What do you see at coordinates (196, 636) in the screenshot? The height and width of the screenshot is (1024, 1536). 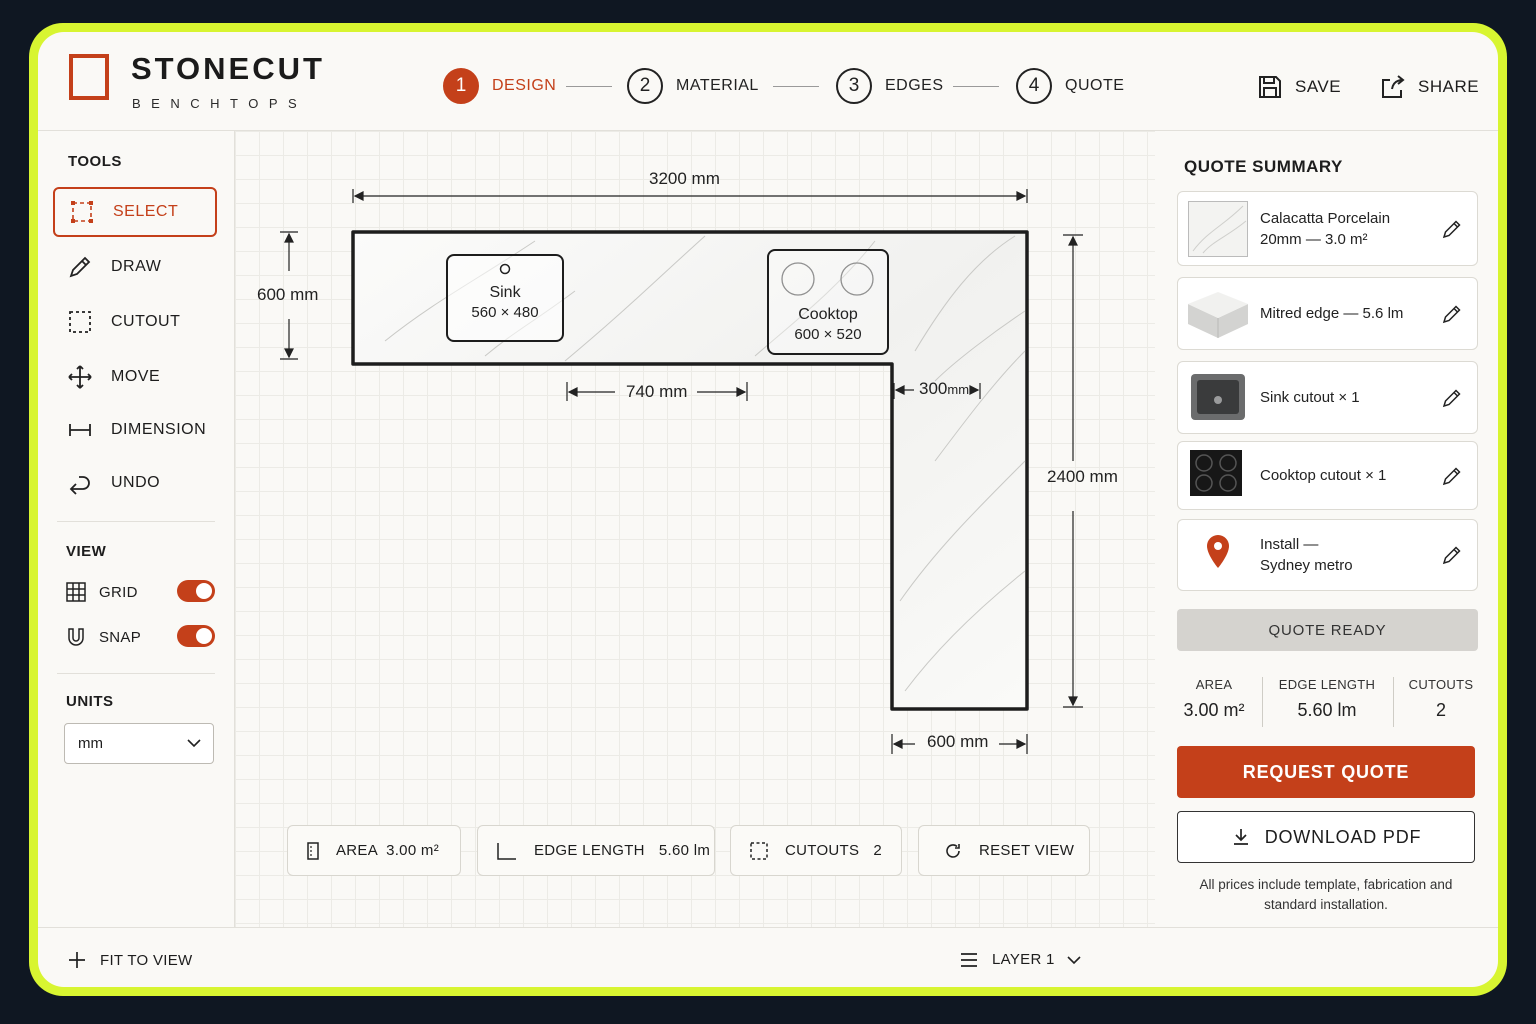 I see `snap-toggle` at bounding box center [196, 636].